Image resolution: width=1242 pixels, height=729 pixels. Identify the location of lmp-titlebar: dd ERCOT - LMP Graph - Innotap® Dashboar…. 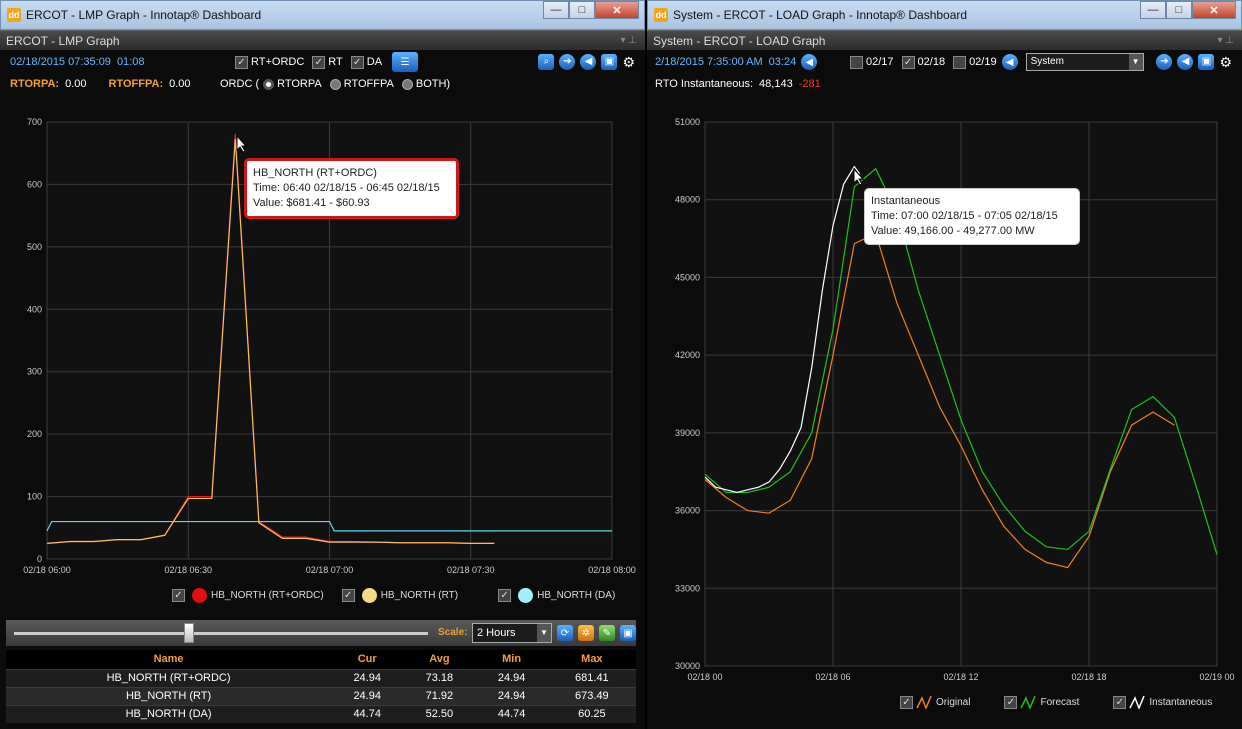
(322, 15).